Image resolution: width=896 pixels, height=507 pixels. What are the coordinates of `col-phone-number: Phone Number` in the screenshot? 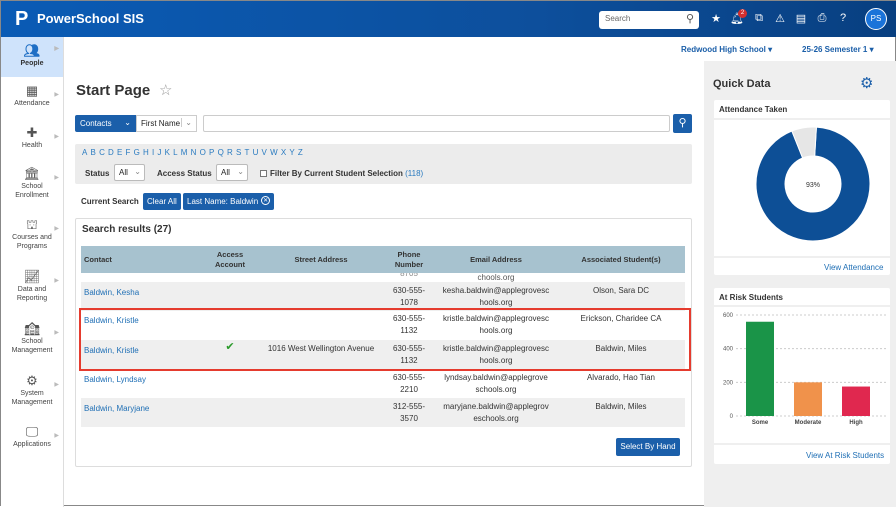 It's located at (409, 260).